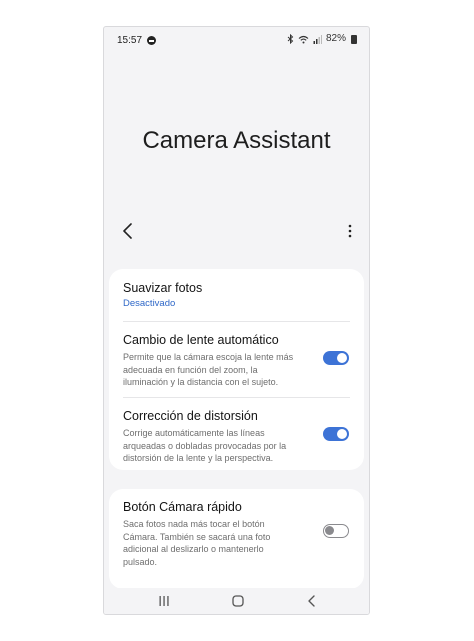 This screenshot has width=474, height=641. What do you see at coordinates (190, 416) in the screenshot?
I see `distorsion-title: Corrección de distorsión` at bounding box center [190, 416].